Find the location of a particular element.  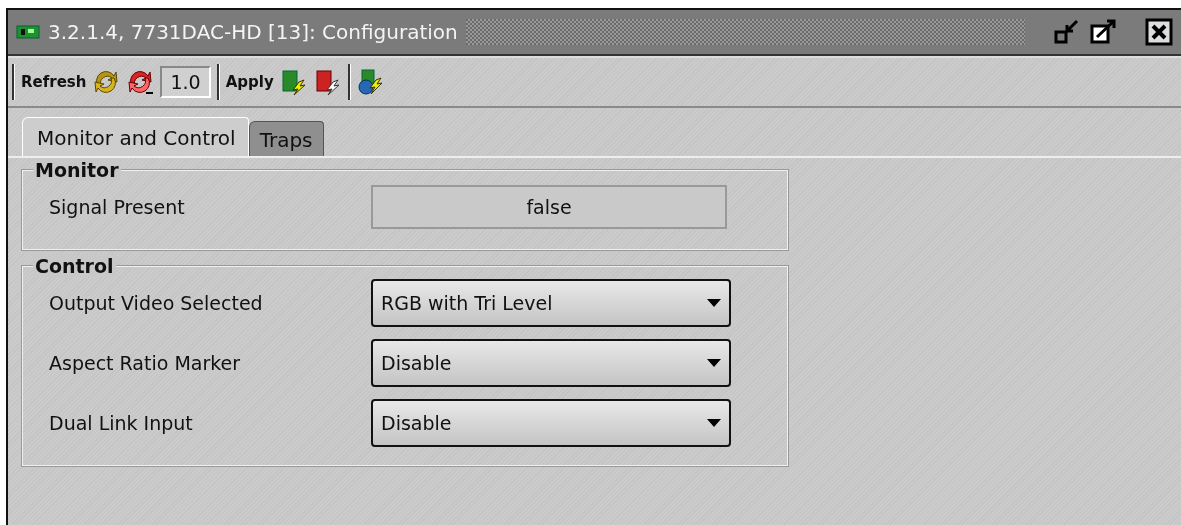

field-label: Output Video Selected is located at coordinates (156, 303).